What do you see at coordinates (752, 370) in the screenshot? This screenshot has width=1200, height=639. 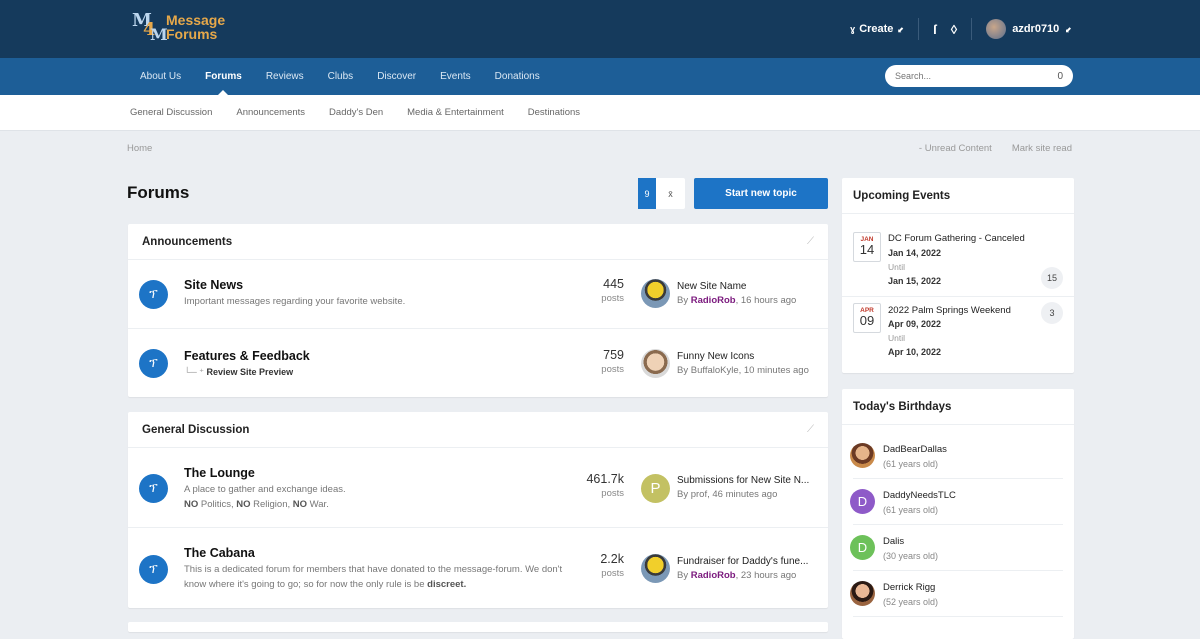 I see `last-post-by: By BuffaloKyle, 10 minutes ago` at bounding box center [752, 370].